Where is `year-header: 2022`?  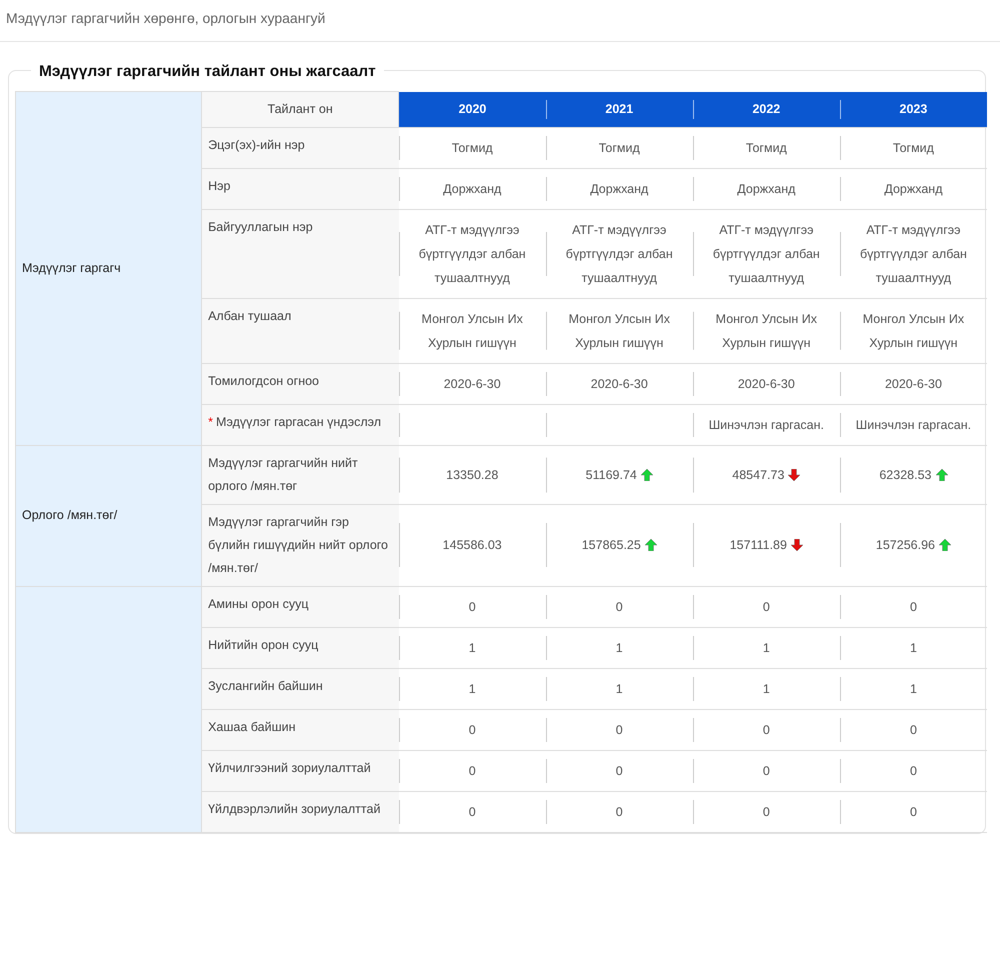
year-header: 2022 is located at coordinates (766, 110).